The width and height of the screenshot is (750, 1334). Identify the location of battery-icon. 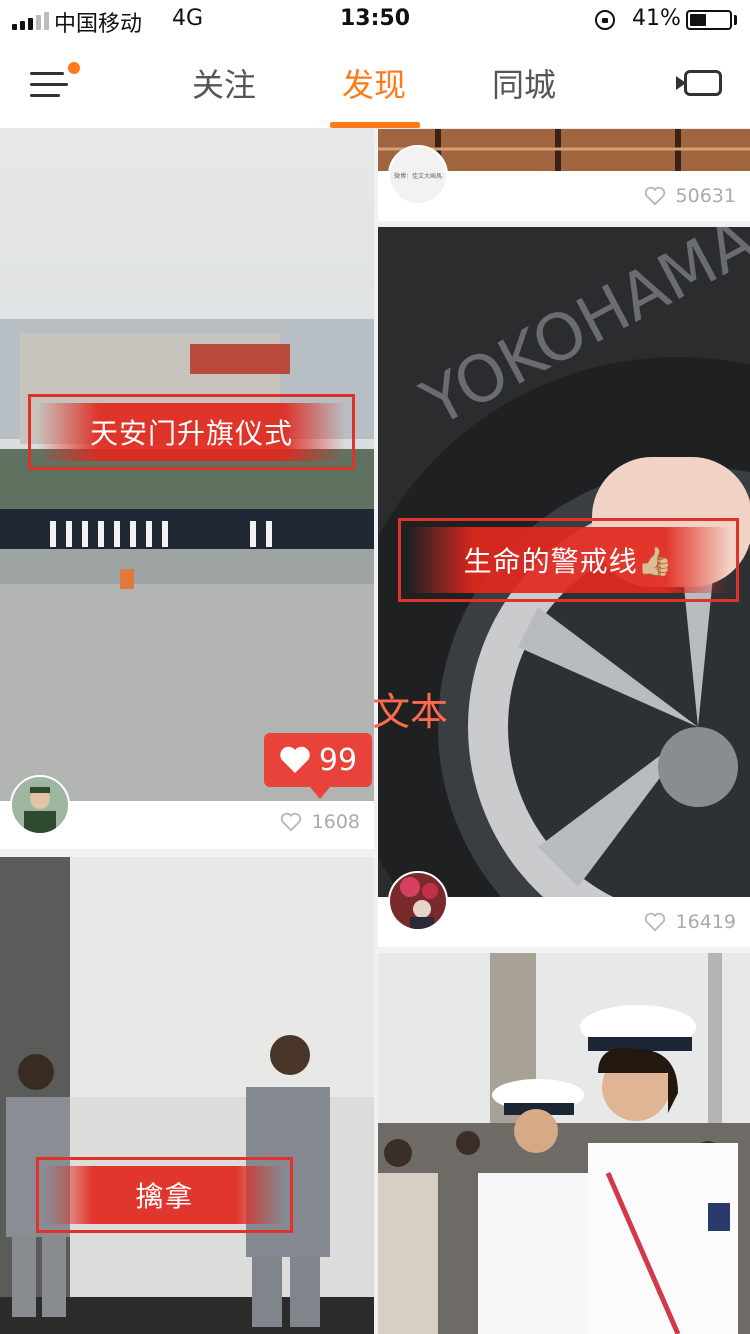
(709, 20).